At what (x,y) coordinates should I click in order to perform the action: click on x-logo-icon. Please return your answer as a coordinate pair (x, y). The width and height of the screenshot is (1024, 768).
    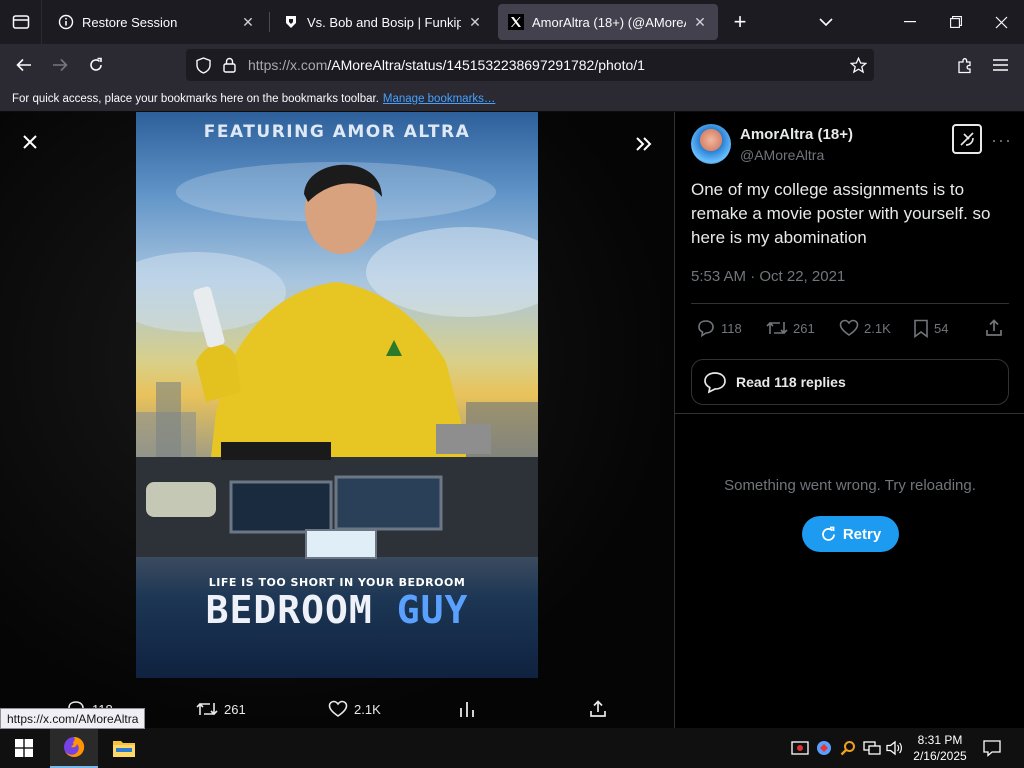
    Looking at the image, I should click on (516, 22).